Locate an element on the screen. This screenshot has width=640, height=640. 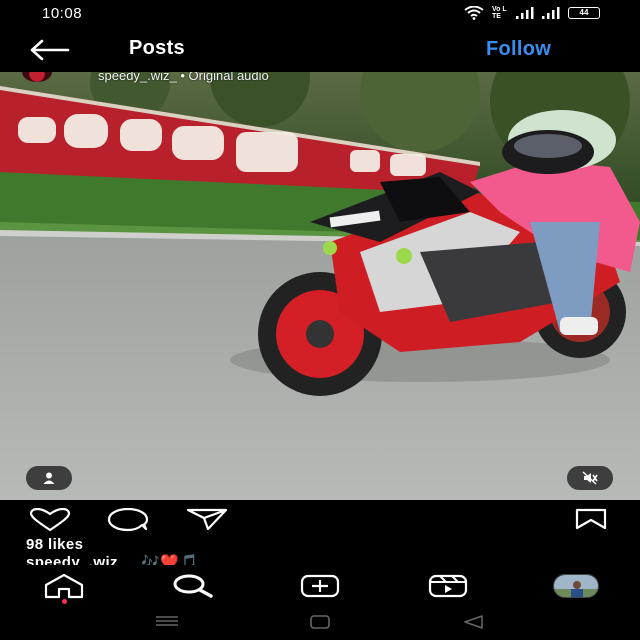
like-heart-icon is located at coordinates (50, 520).